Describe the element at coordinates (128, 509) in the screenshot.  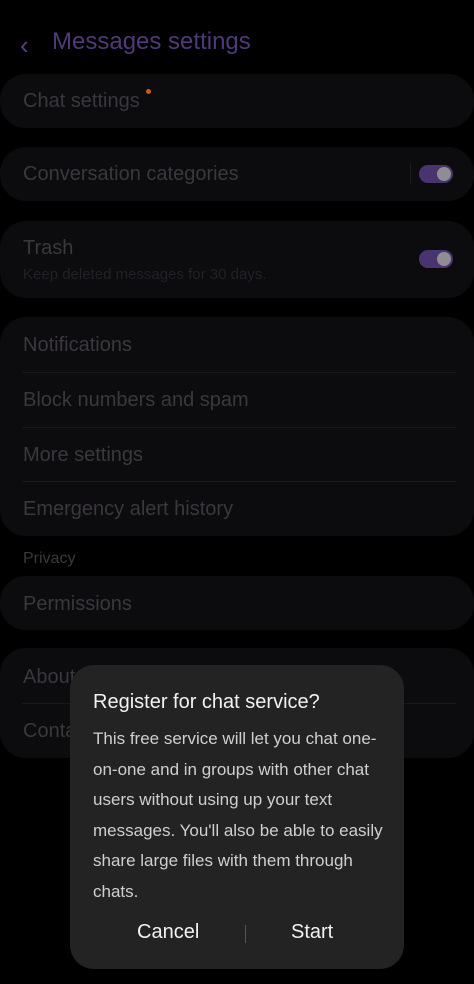
I see `emergency-alert-label: Emergency alert history` at that location.